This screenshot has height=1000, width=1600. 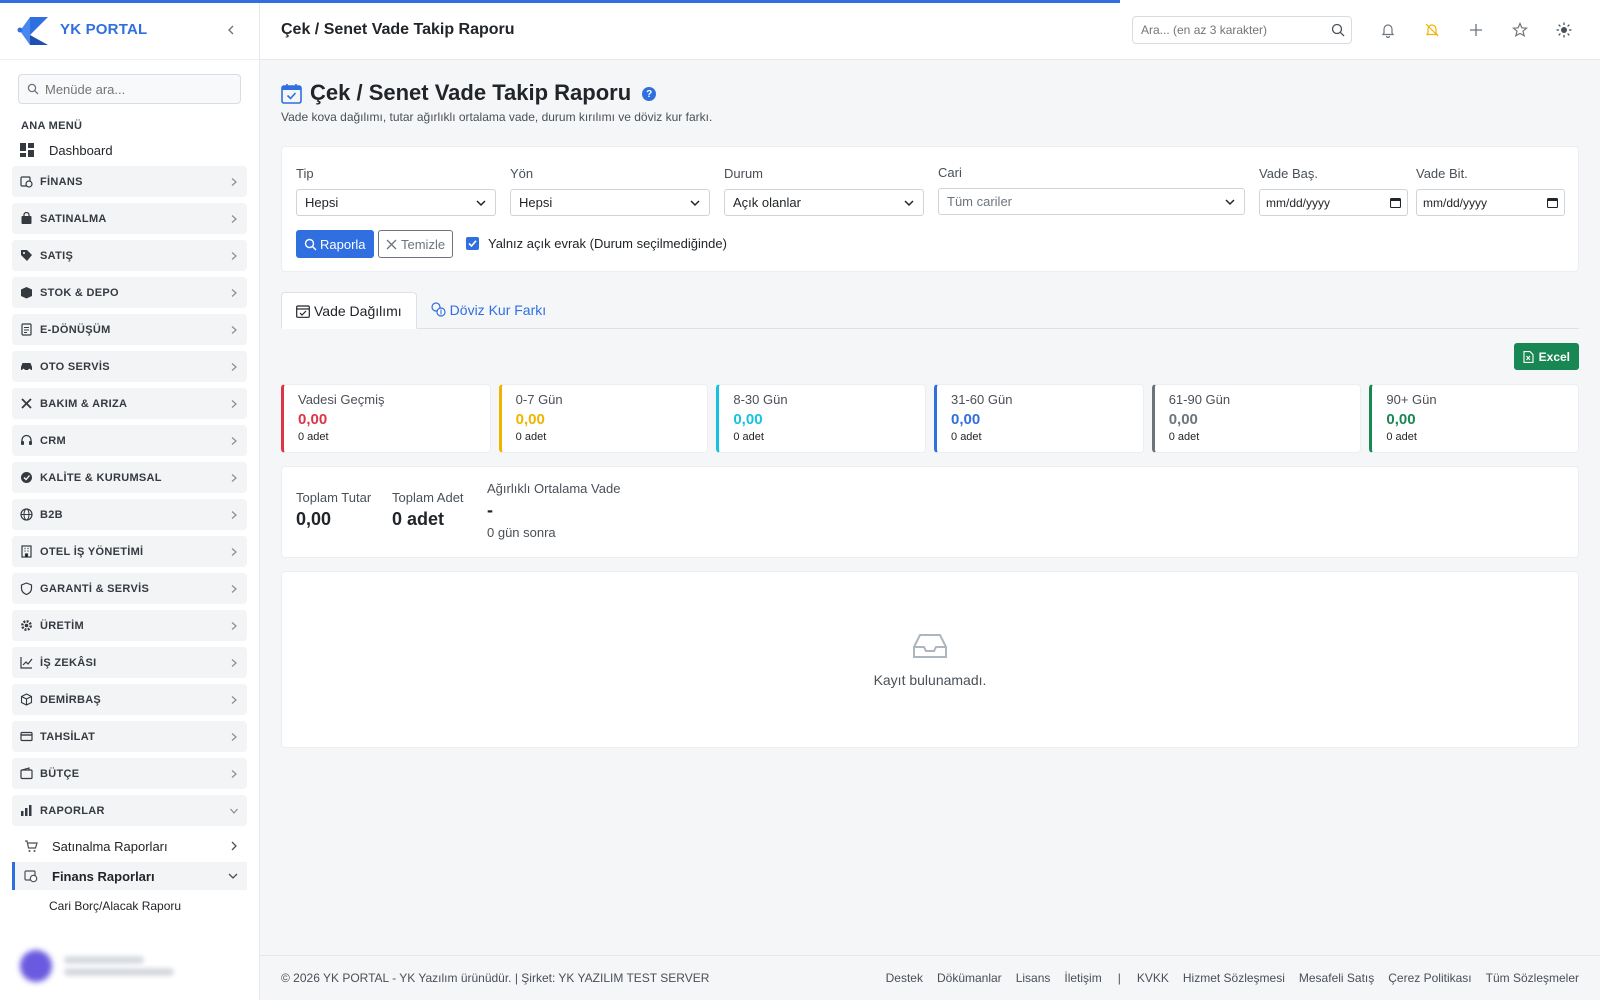 What do you see at coordinates (649, 94) in the screenshot?
I see `help-icon: ?` at bounding box center [649, 94].